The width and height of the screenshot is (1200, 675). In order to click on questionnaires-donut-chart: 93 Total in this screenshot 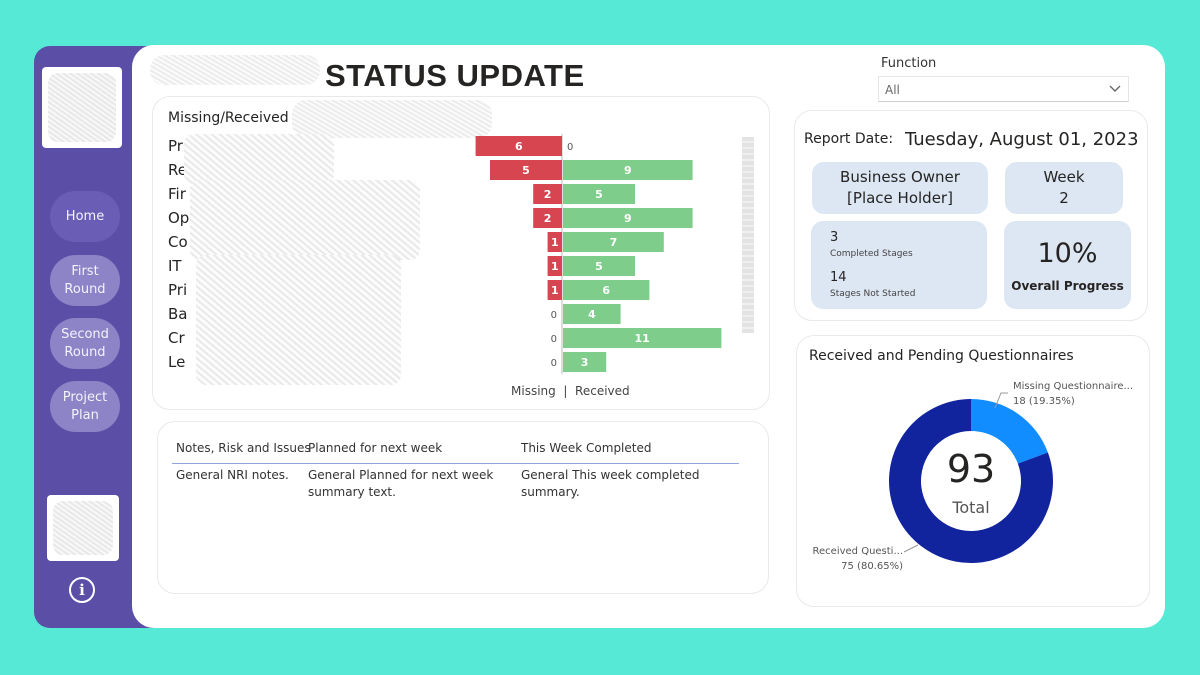, I will do `click(970, 477)`.